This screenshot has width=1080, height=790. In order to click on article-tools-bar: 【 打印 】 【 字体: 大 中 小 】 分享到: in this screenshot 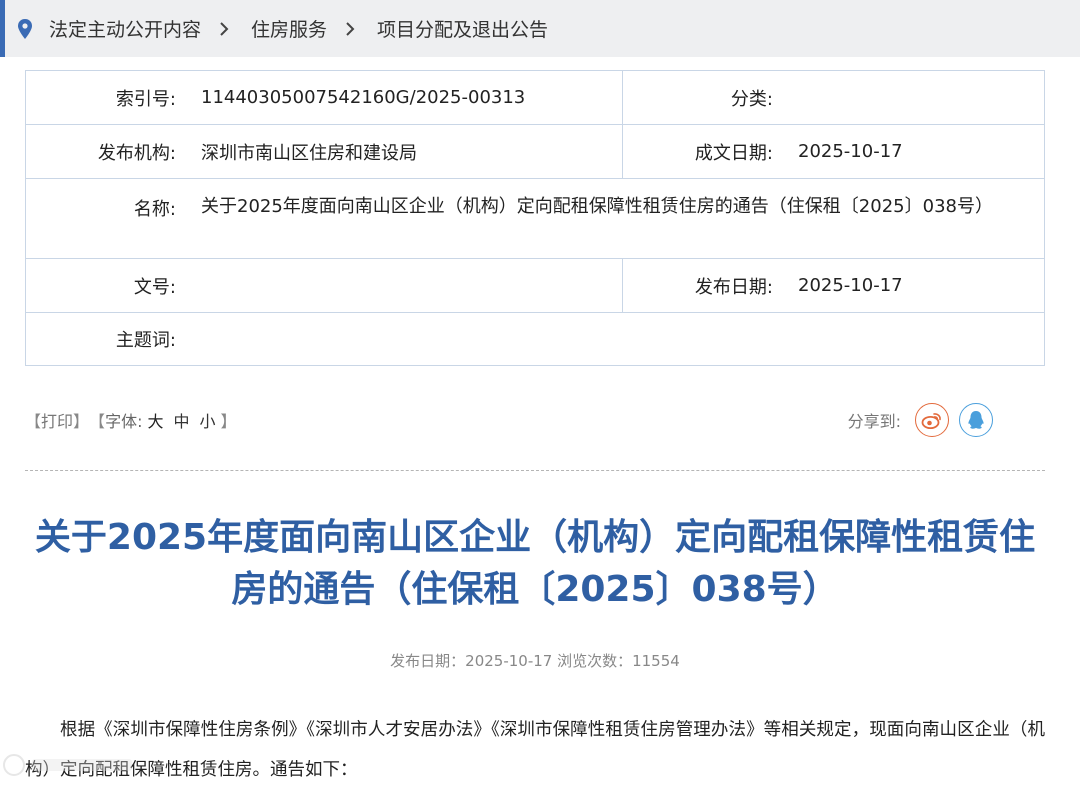, I will do `click(535, 420)`.